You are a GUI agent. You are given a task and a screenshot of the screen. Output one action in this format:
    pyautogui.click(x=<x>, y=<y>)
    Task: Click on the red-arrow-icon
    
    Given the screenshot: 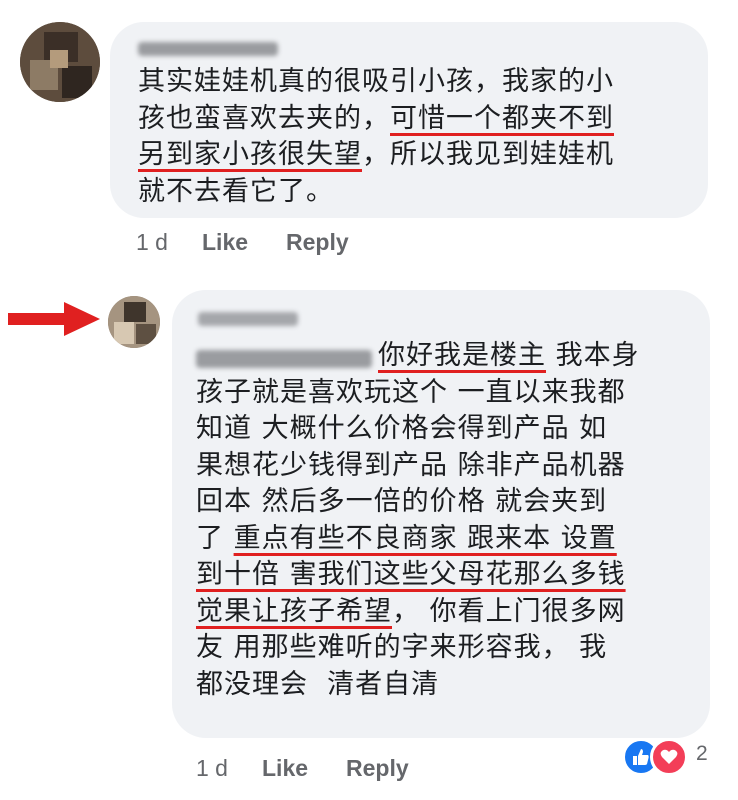 What is the action you would take?
    pyautogui.click(x=54, y=319)
    